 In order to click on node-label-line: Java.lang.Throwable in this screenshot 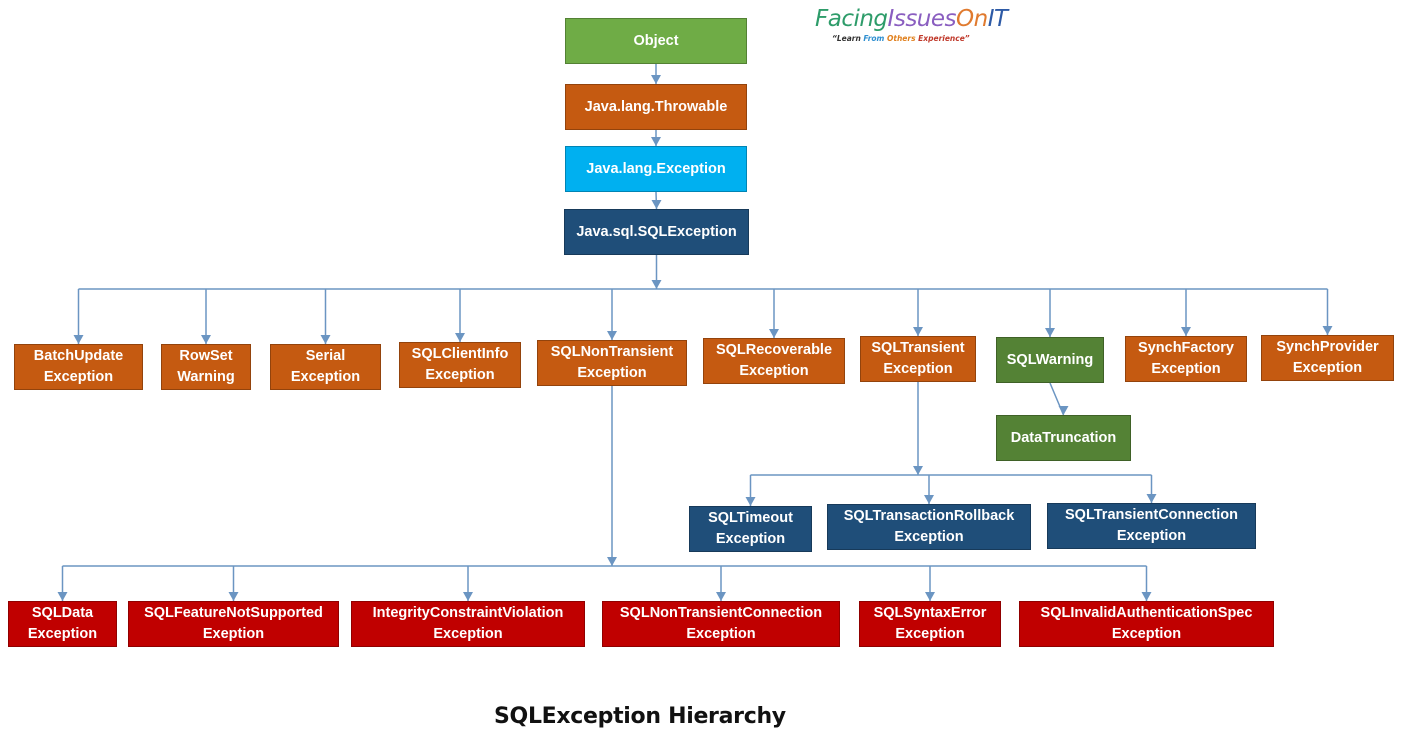, I will do `click(656, 106)`.